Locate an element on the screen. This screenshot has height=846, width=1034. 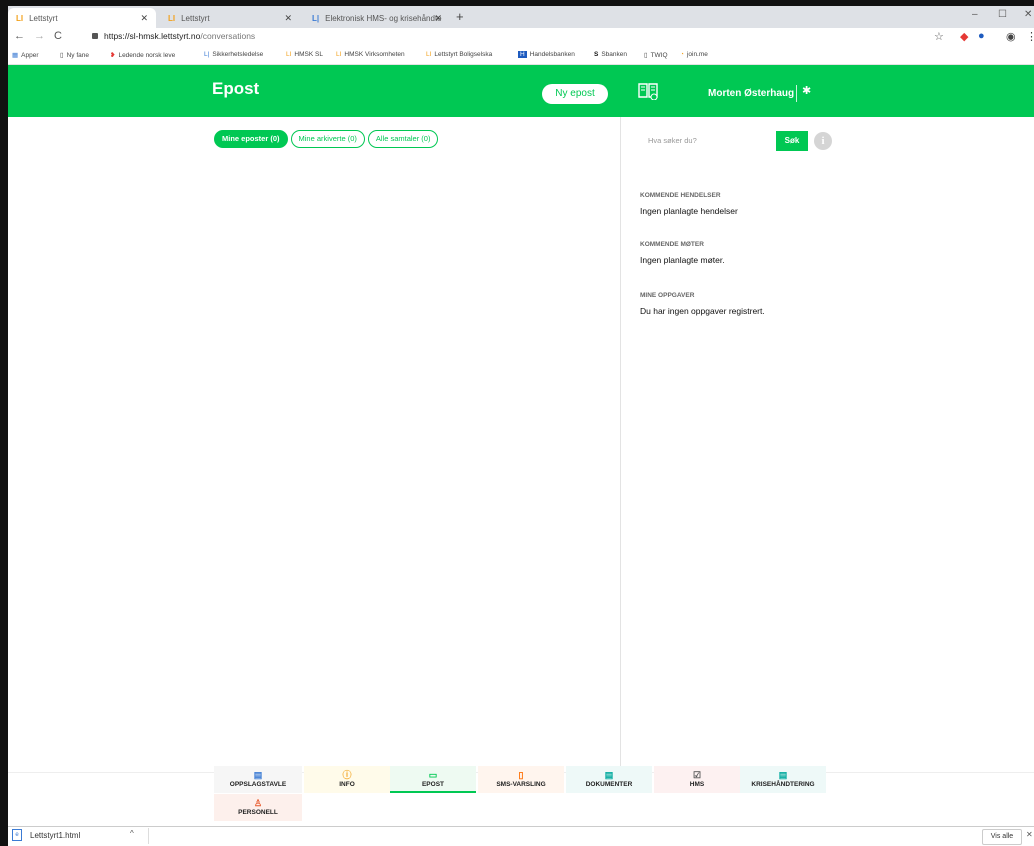
bookmark-lettstyrt-boligselska: LI Lettstyrt Boligselska is located at coordinates (459, 54).